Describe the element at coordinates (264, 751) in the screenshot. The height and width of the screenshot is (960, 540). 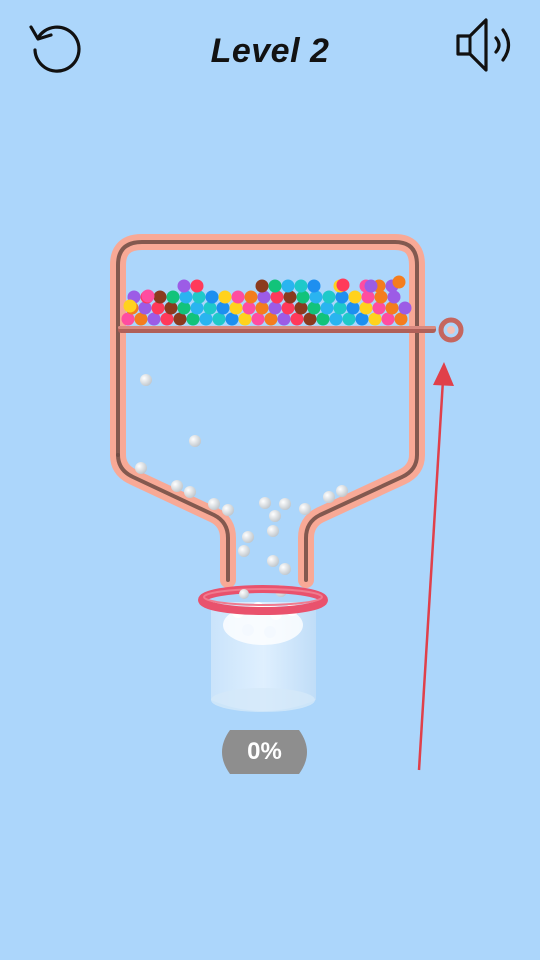
I see `progress-label: 0%` at that location.